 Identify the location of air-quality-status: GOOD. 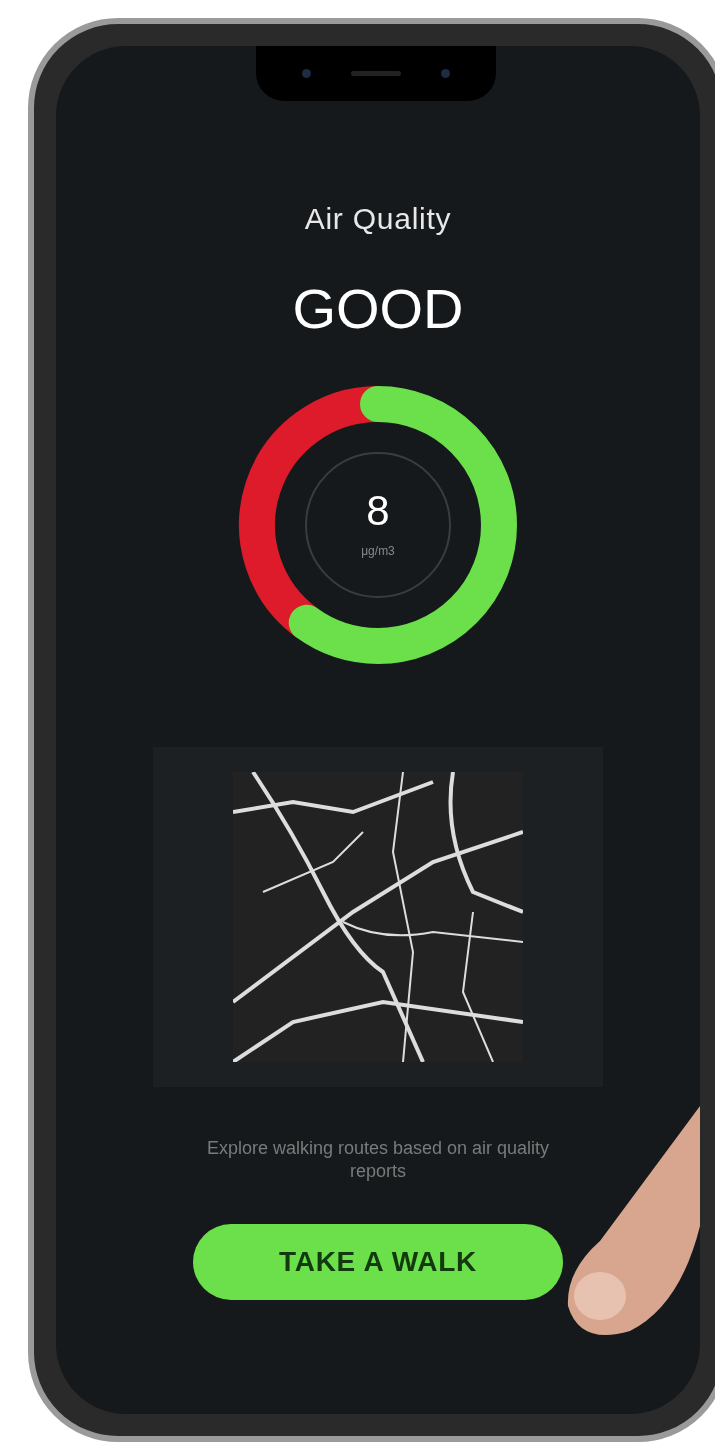
(378, 309).